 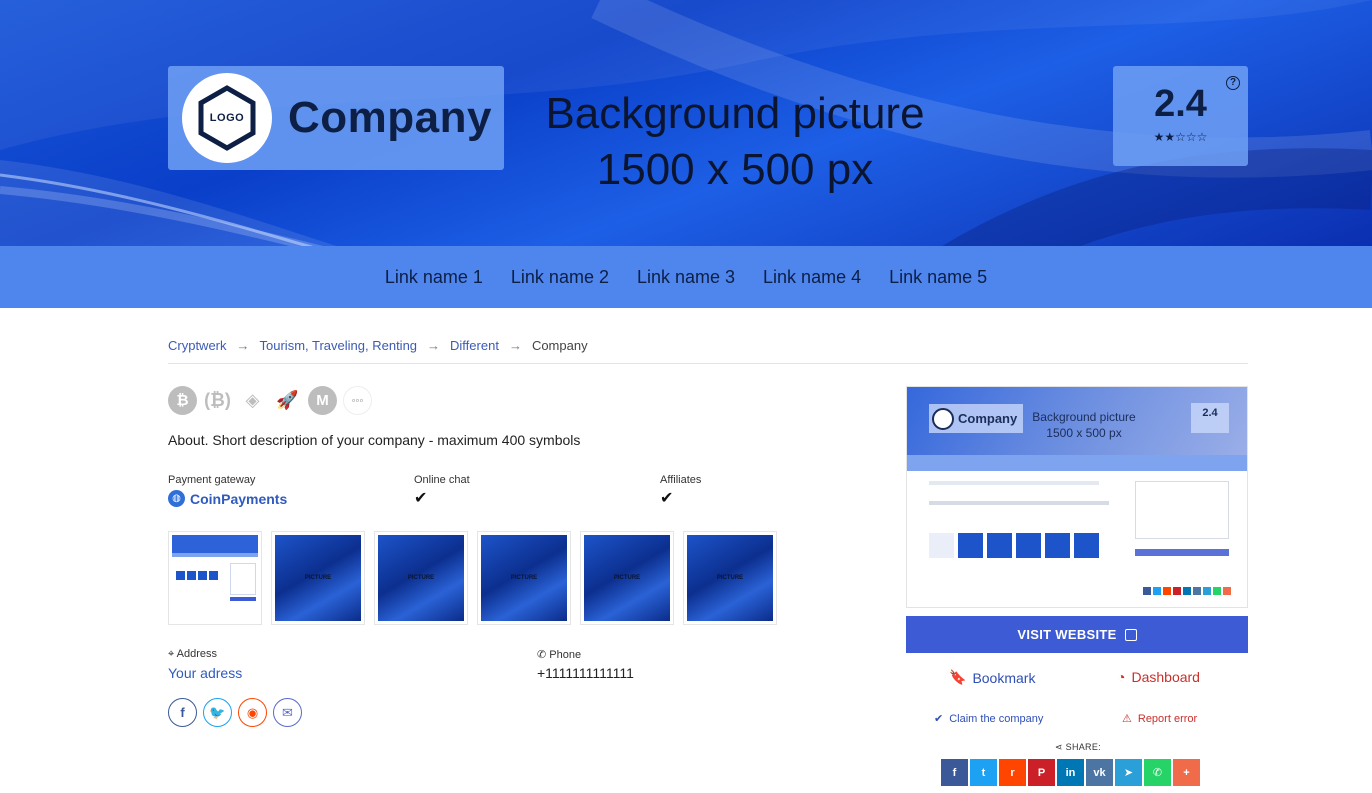 I want to click on nav-link-1: Link name 1, so click(x=434, y=277).